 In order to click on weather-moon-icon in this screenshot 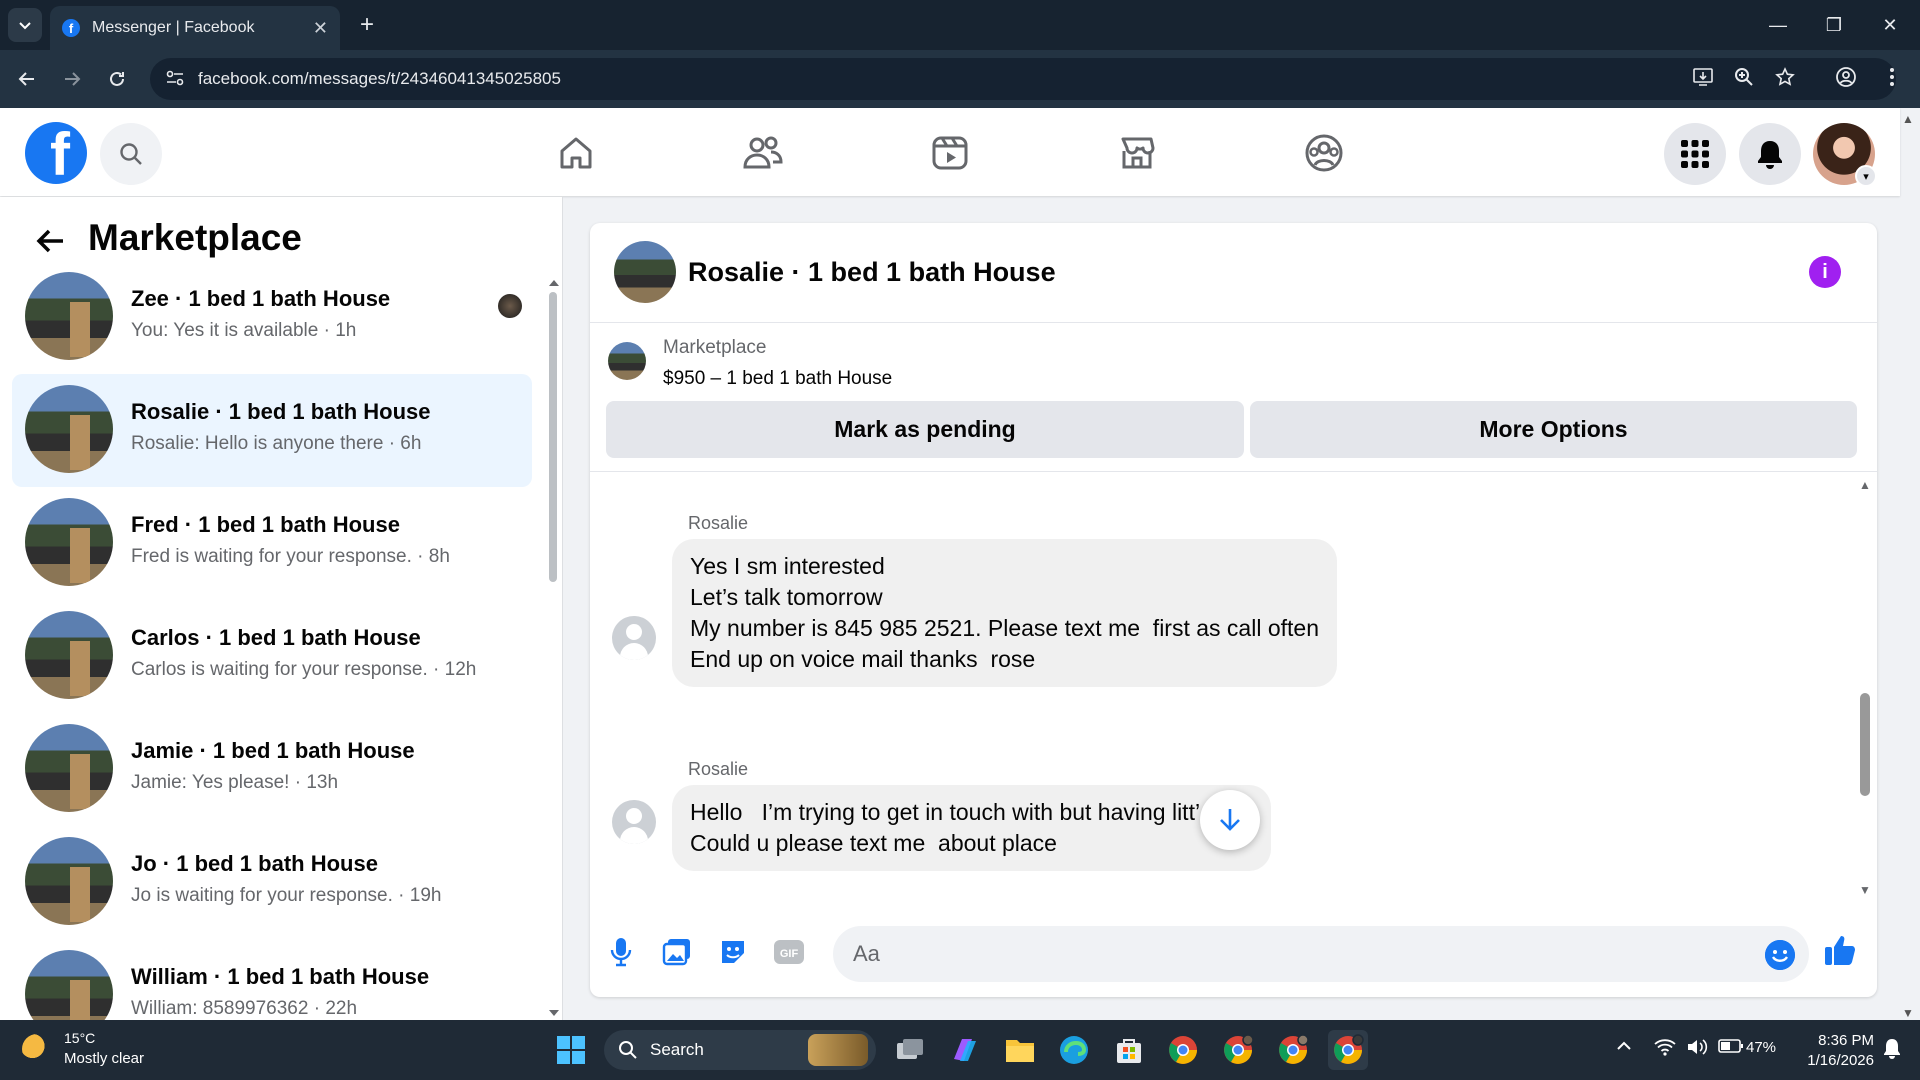, I will do `click(37, 1049)`.